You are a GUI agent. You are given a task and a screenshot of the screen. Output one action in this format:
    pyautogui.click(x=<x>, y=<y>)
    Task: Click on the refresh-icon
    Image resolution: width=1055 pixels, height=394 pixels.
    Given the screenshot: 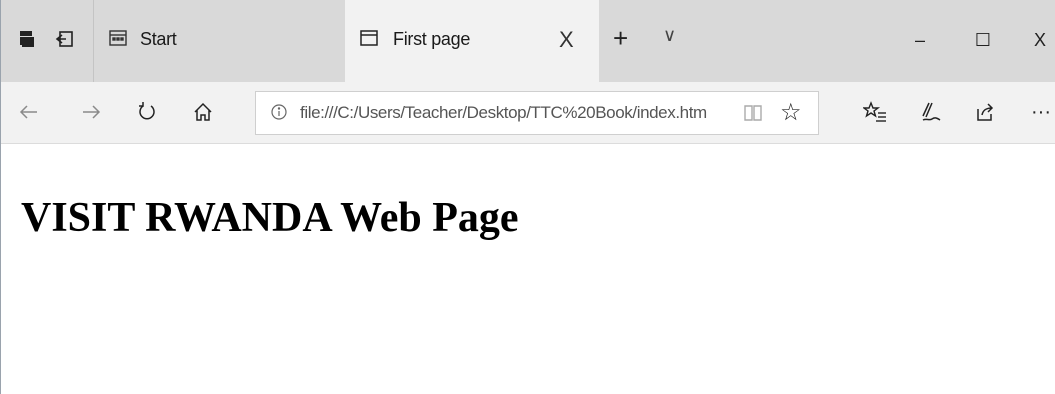 What is the action you would take?
    pyautogui.click(x=147, y=111)
    